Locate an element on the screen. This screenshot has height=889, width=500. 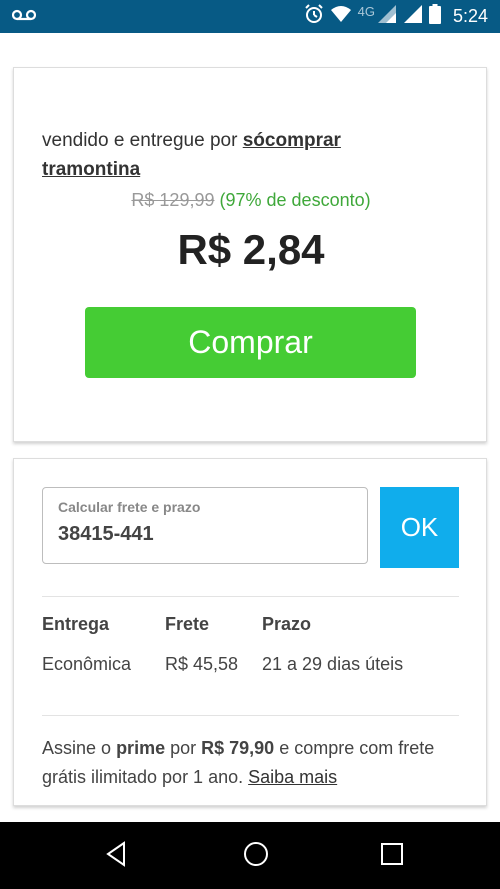
prime-label: prime is located at coordinates (141, 748).